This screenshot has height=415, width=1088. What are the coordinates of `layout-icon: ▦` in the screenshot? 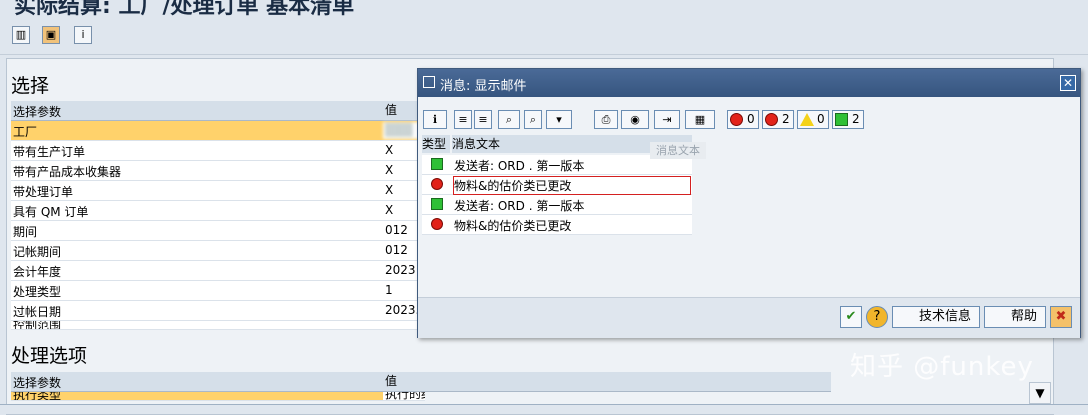 It's located at (700, 119).